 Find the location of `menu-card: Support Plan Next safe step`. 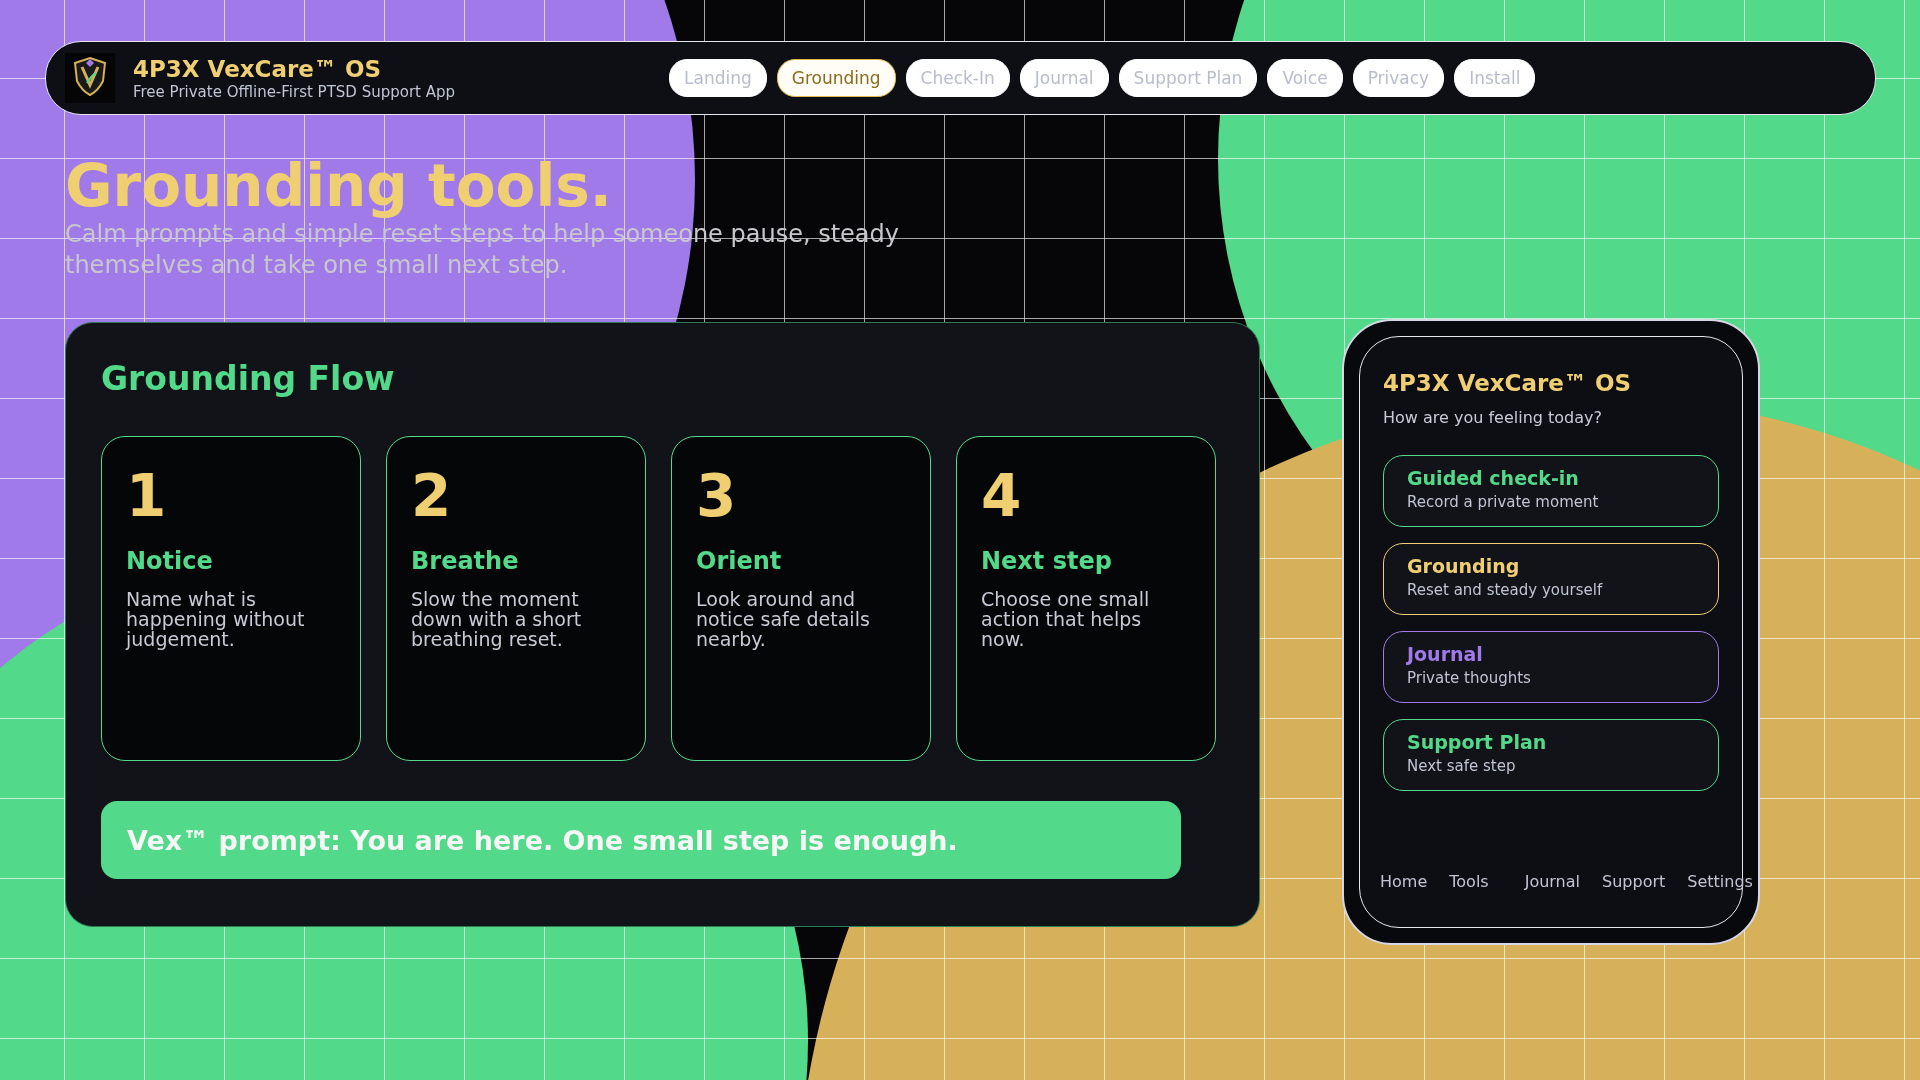

menu-card: Support Plan Next safe step is located at coordinates (1551, 755).